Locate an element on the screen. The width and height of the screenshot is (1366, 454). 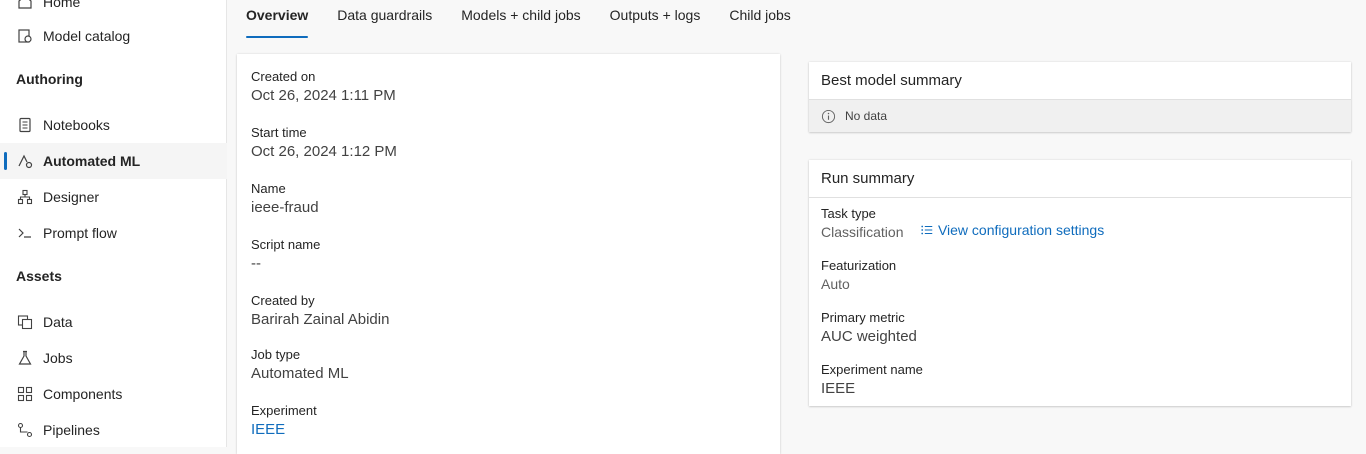
prop-label: Experiment is located at coordinates (284, 410).